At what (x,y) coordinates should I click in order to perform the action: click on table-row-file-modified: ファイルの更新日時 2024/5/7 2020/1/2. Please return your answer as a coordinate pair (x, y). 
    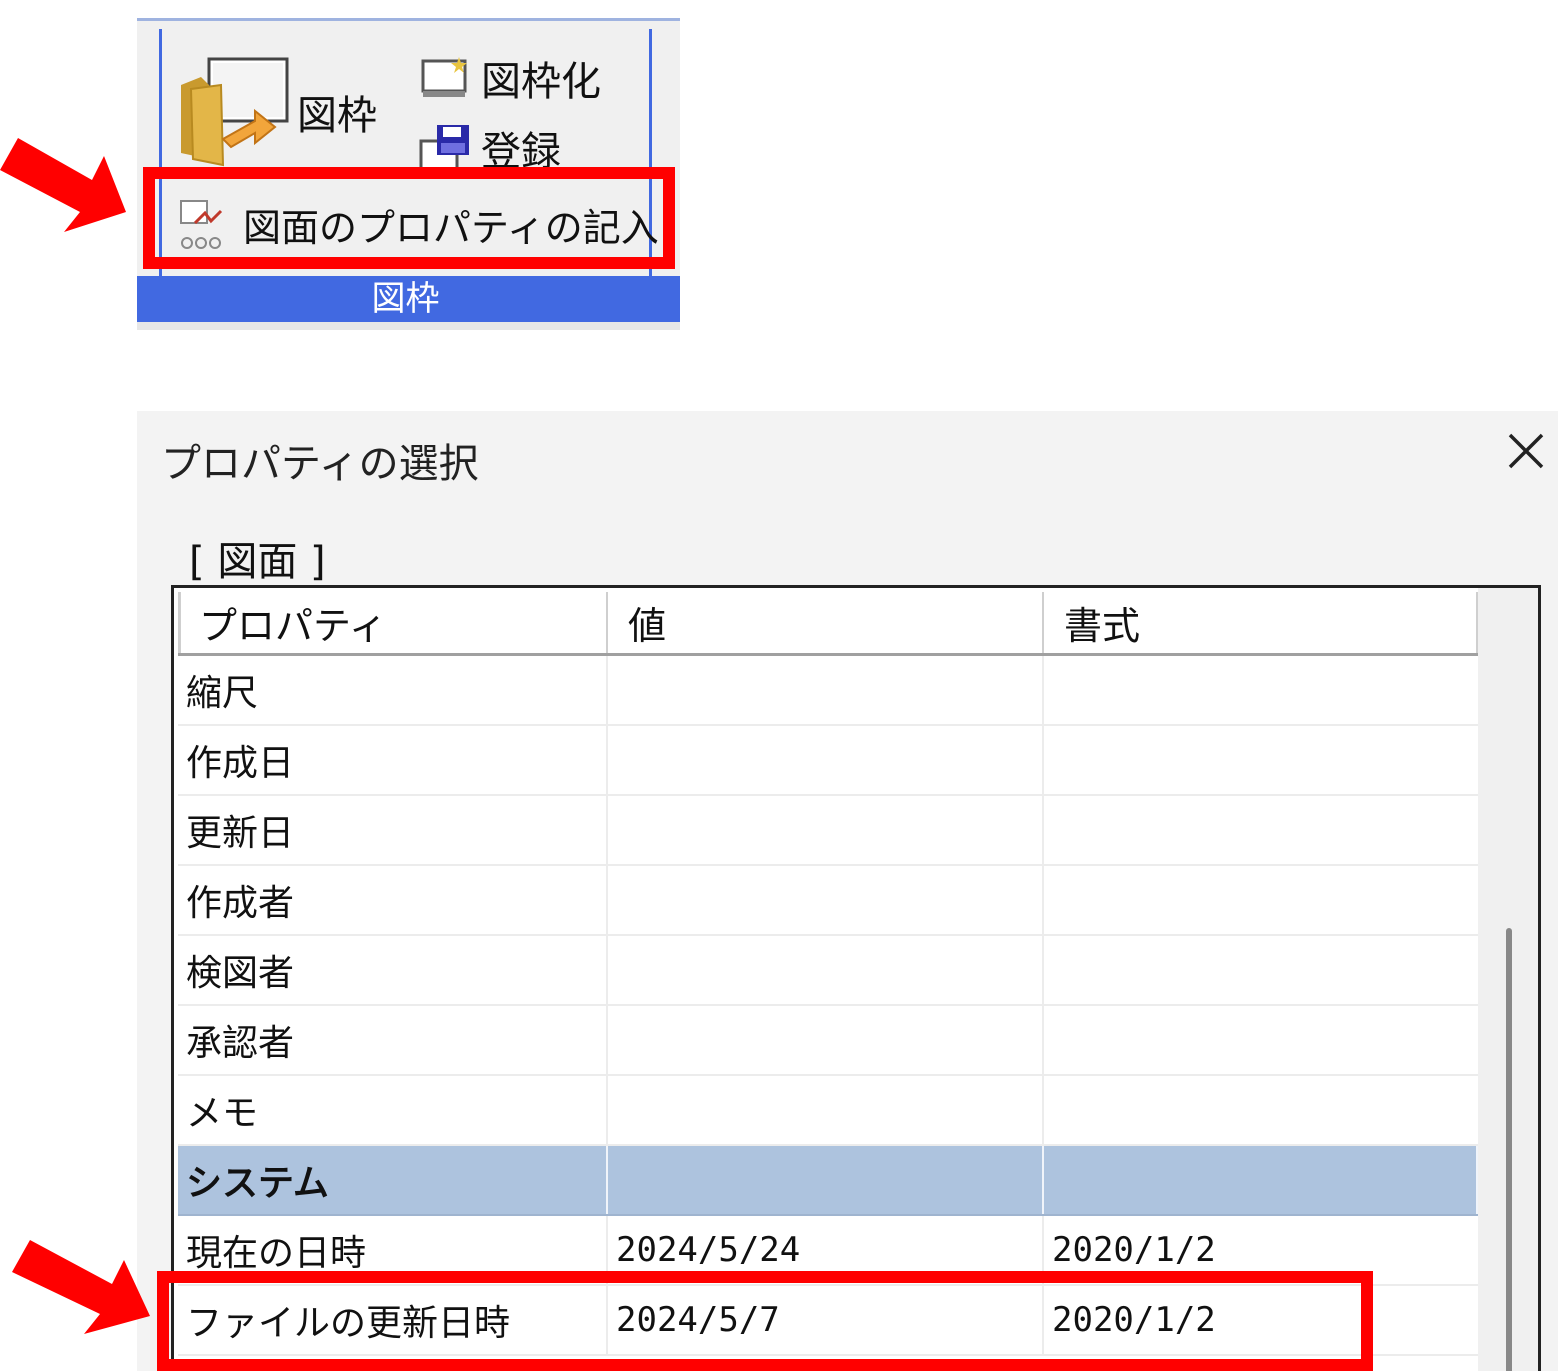
    Looking at the image, I should click on (828, 1321).